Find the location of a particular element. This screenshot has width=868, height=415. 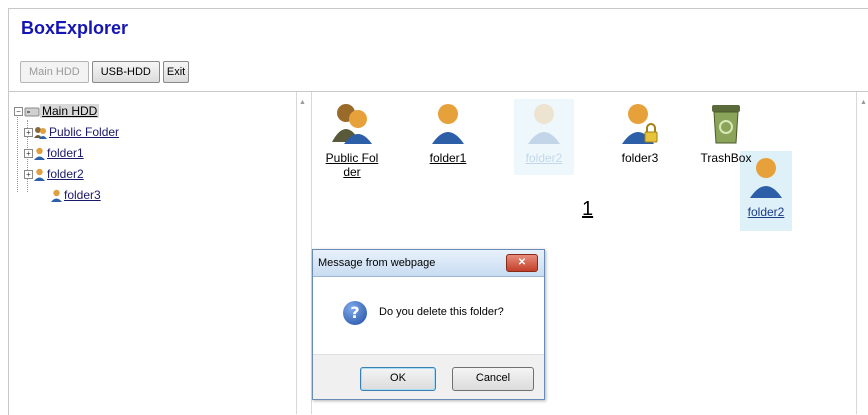

tree-collapse-toggle: − is located at coordinates (18, 111).